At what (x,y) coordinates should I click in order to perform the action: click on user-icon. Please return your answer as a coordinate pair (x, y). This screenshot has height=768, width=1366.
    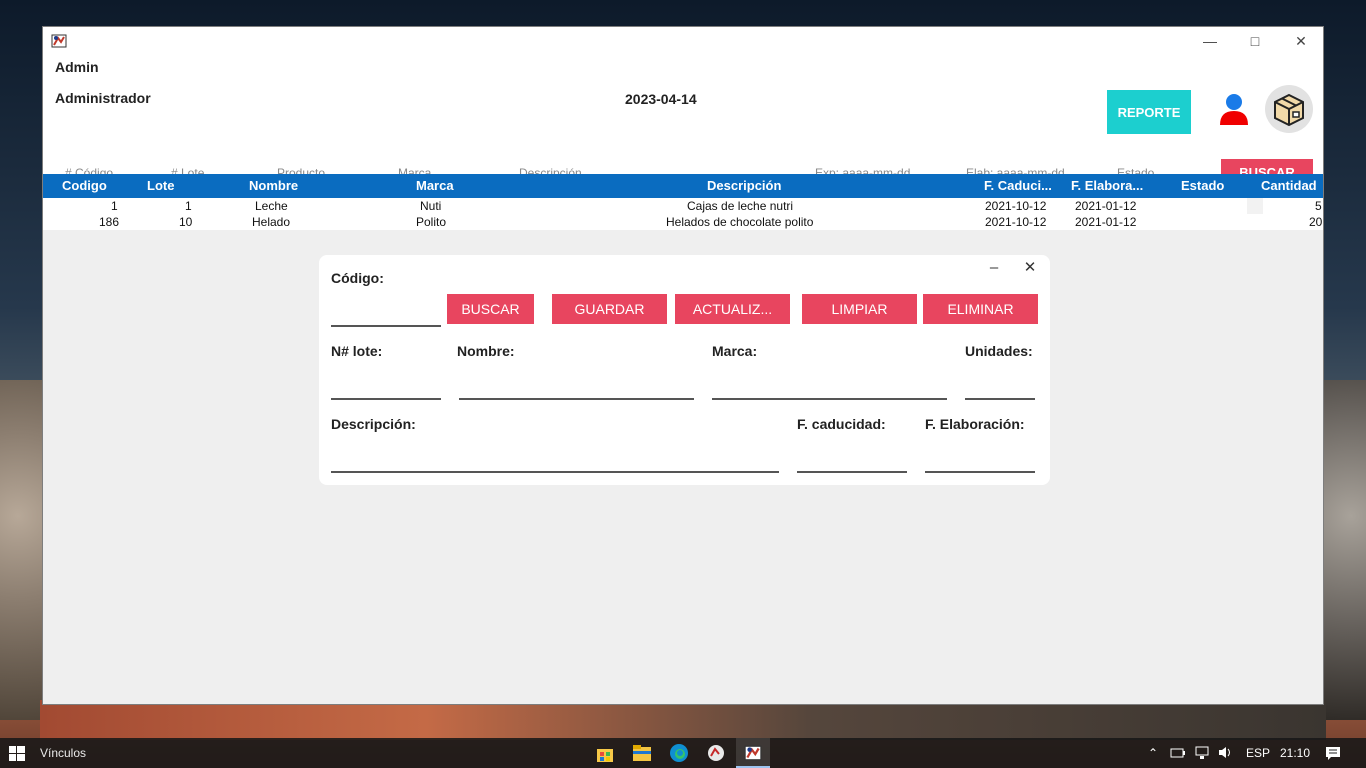
    Looking at the image, I should click on (1234, 109).